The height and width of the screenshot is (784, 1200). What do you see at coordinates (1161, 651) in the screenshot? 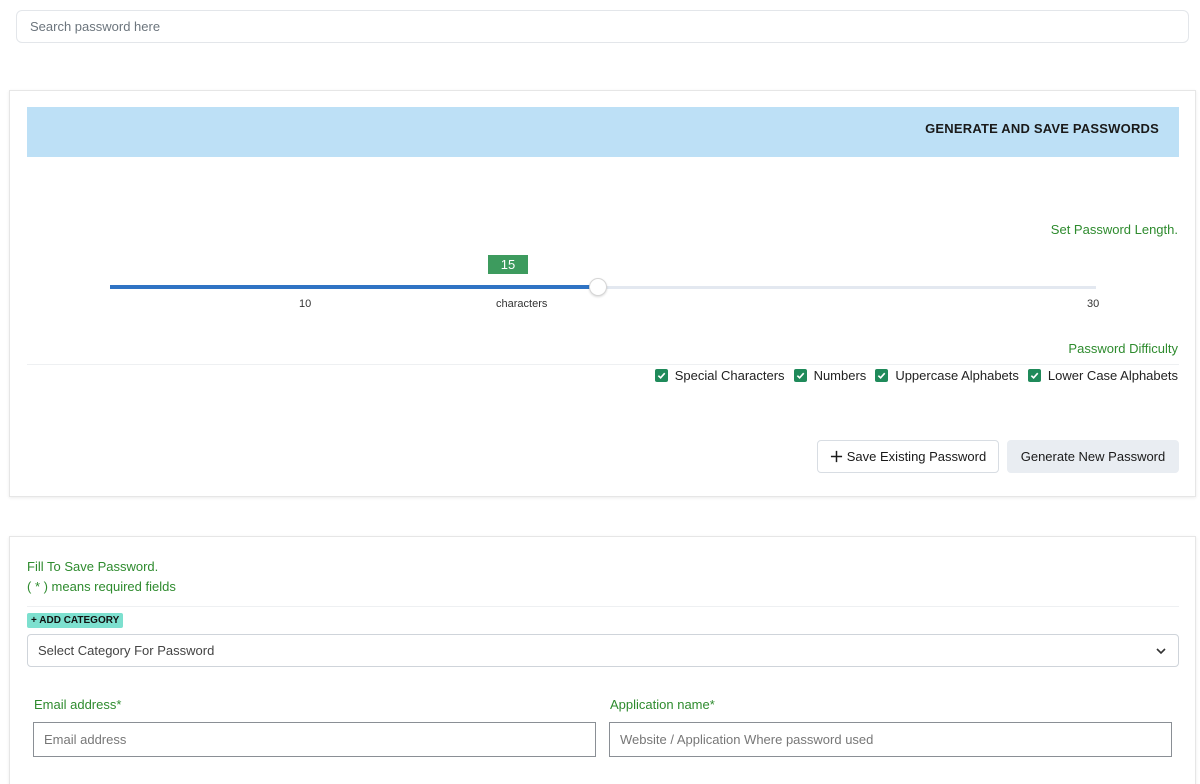
I see `chevron-down-icon` at bounding box center [1161, 651].